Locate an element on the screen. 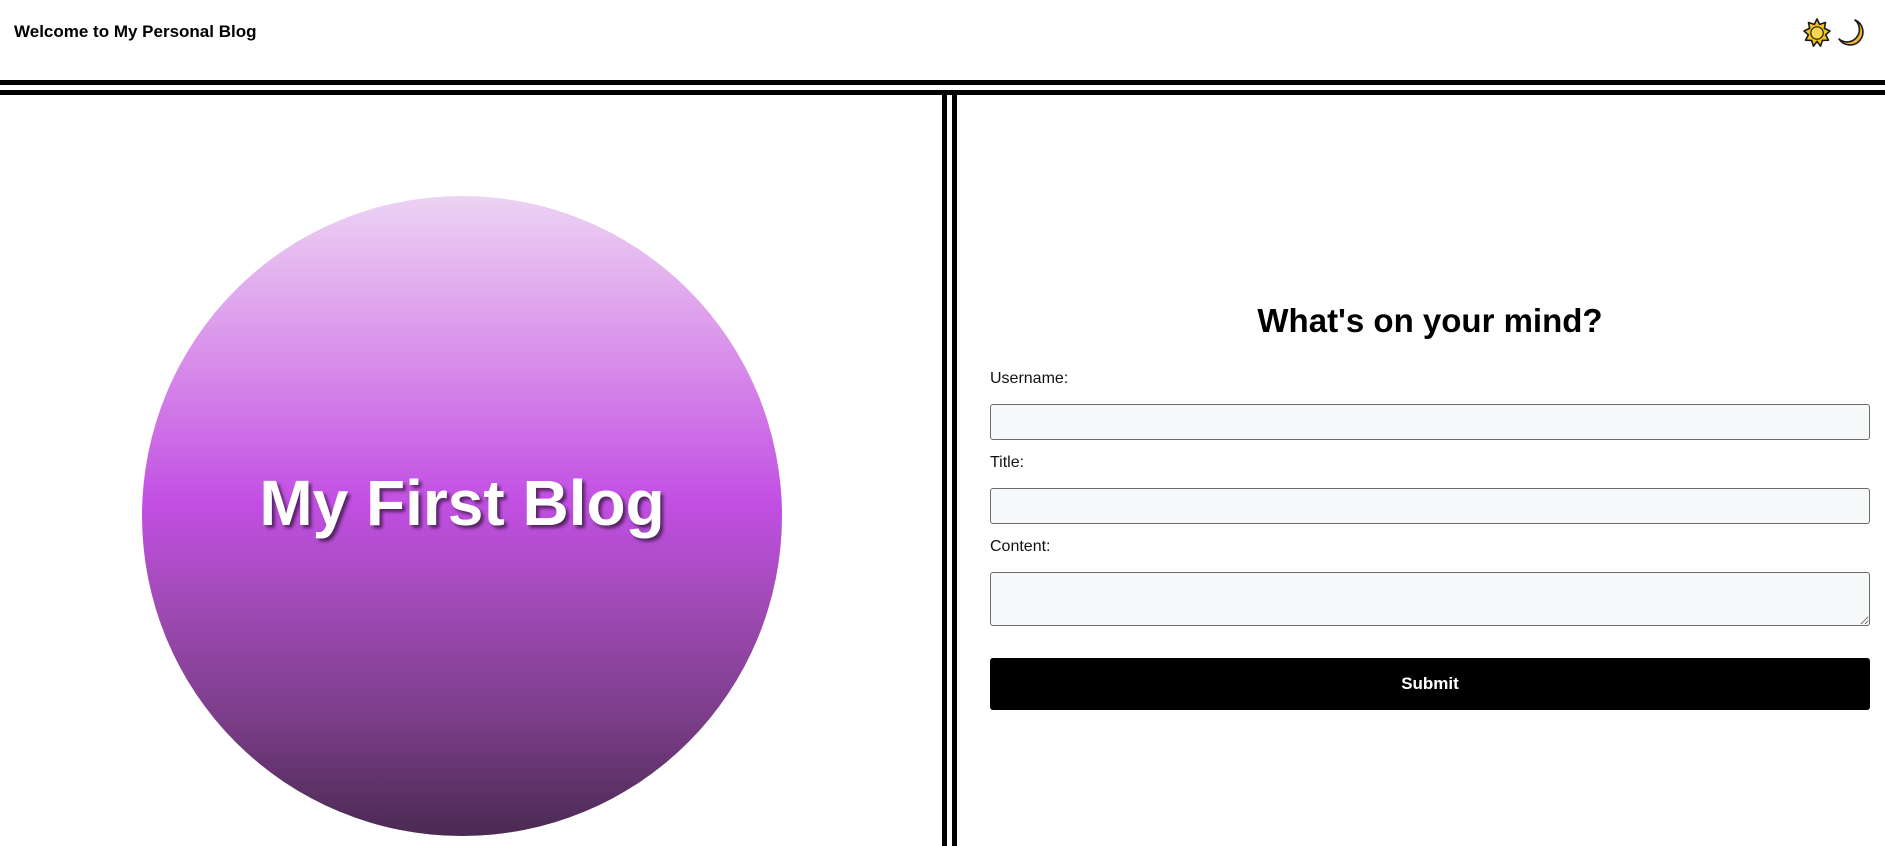 The height and width of the screenshot is (846, 1885). theme-toggles is located at coordinates (1834, 33).